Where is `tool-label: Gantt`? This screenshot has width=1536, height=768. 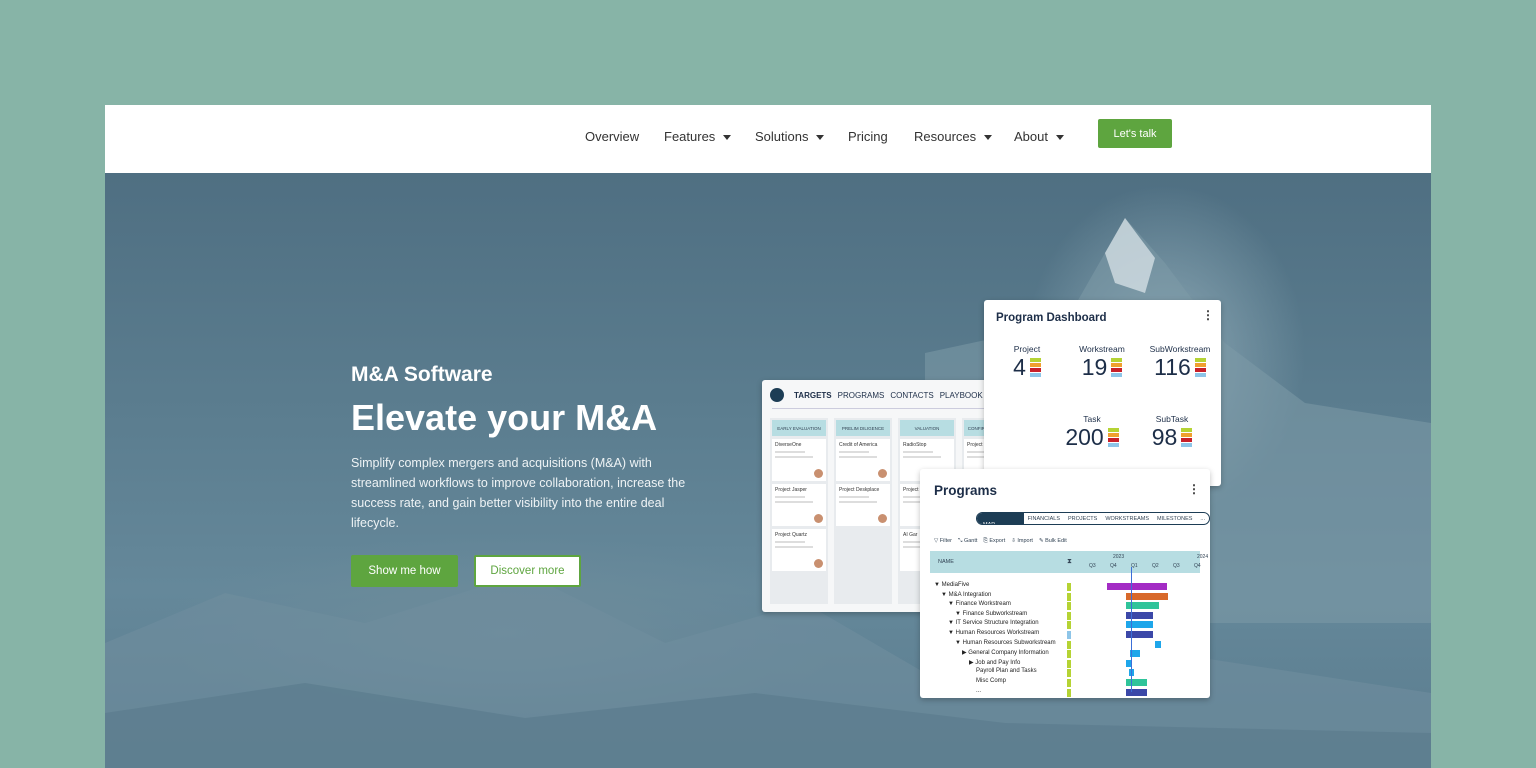
tool-label: Gantt is located at coordinates (970, 541).